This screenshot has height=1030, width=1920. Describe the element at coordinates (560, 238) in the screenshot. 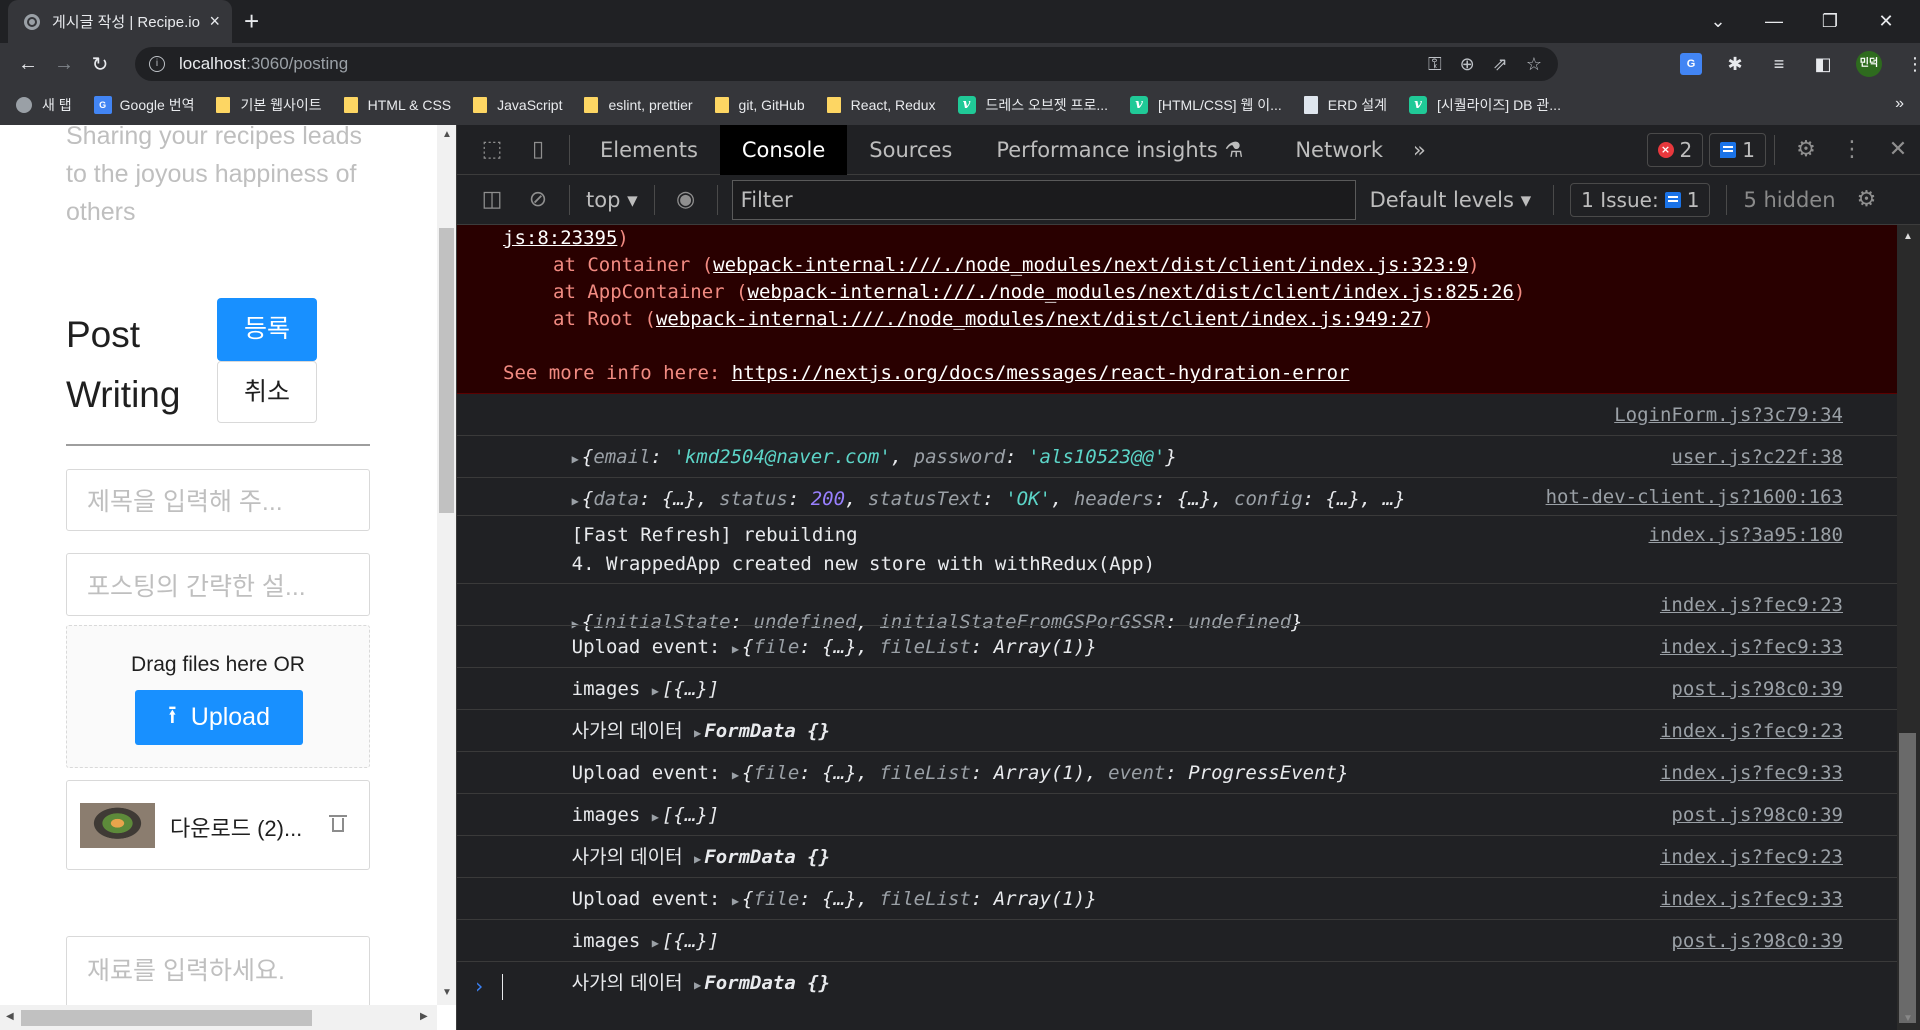

I see `stack-link: js:8:23395` at that location.